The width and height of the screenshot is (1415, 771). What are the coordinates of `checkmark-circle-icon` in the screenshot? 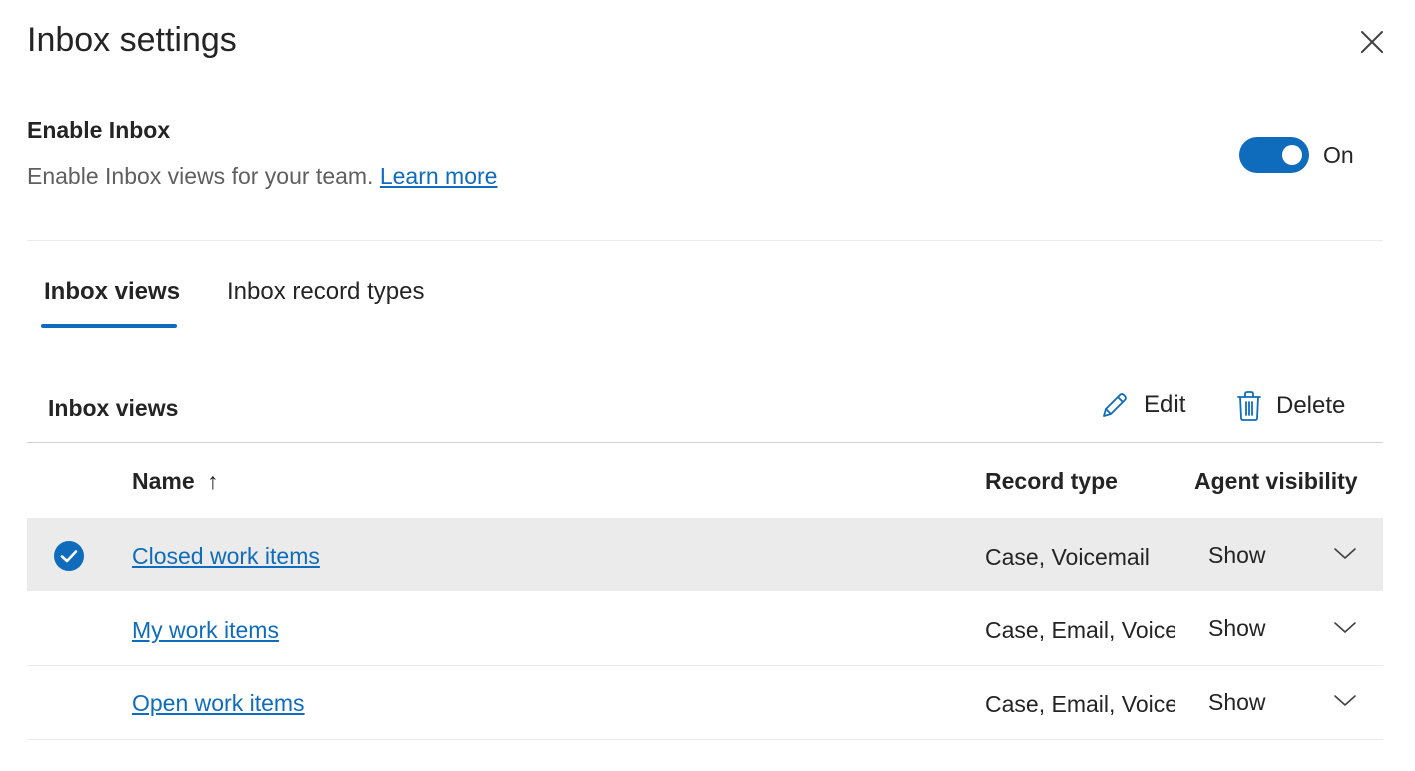 It's located at (69, 556).